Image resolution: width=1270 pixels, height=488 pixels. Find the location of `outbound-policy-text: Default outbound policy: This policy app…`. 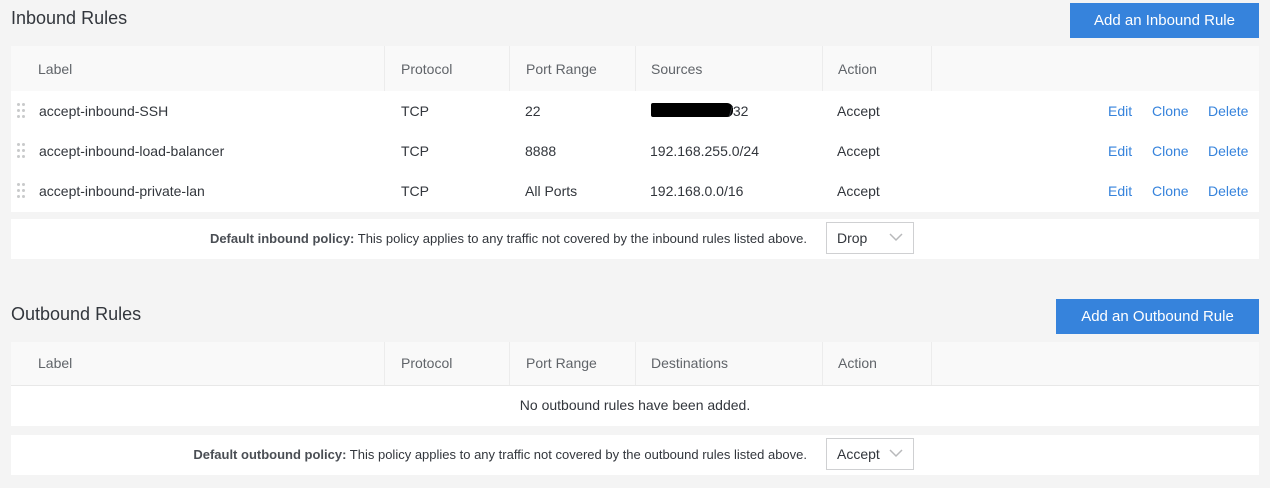

outbound-policy-text: Default outbound policy: This policy app… is located at coordinates (500, 455).